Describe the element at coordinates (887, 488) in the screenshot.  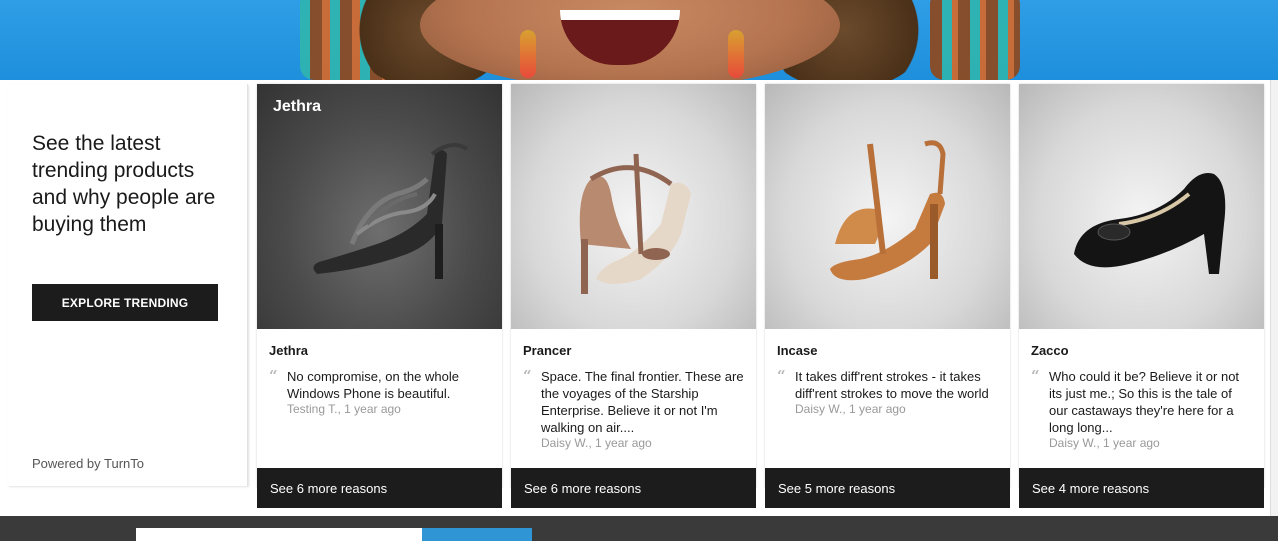
I see `see-more-reasons-button: See 5 more reasons` at that location.